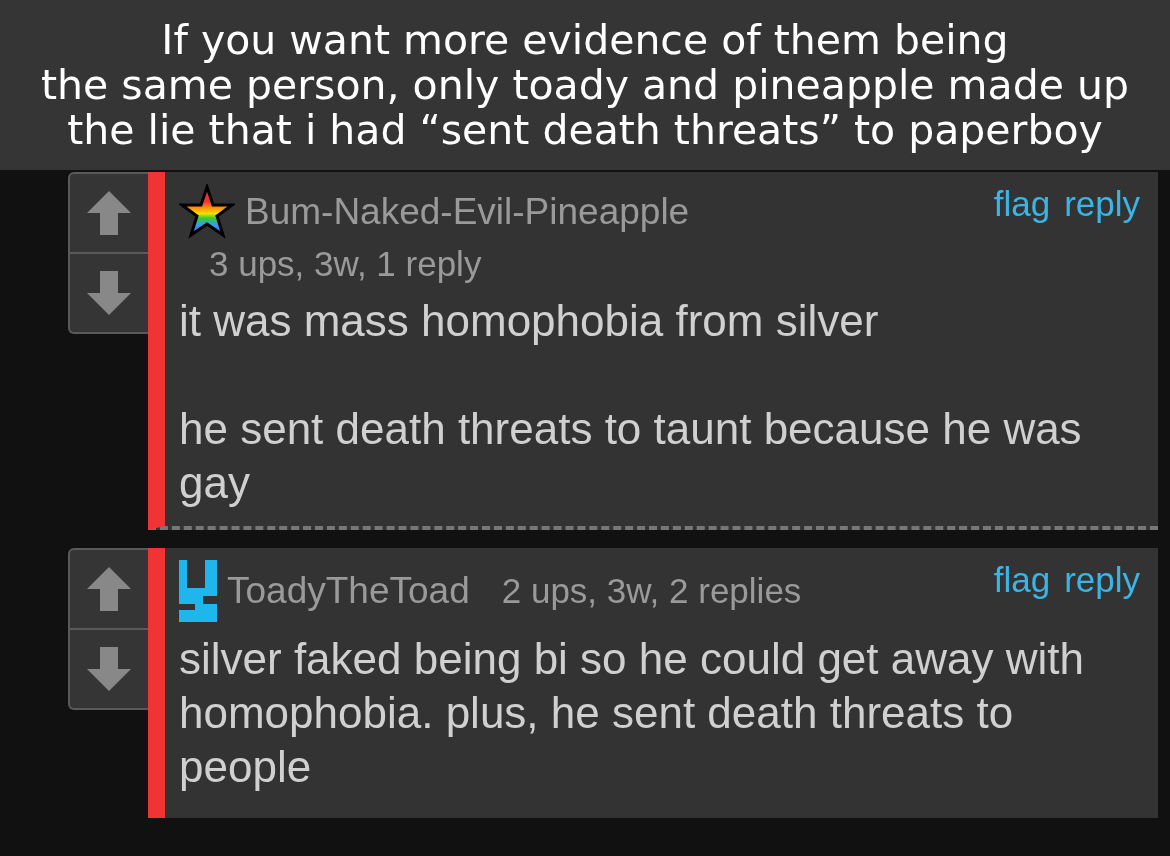 Image resolution: width=1170 pixels, height=856 pixels. Describe the element at coordinates (529, 321) in the screenshot. I see `comment-text: it was mass homophobia from silver` at that location.